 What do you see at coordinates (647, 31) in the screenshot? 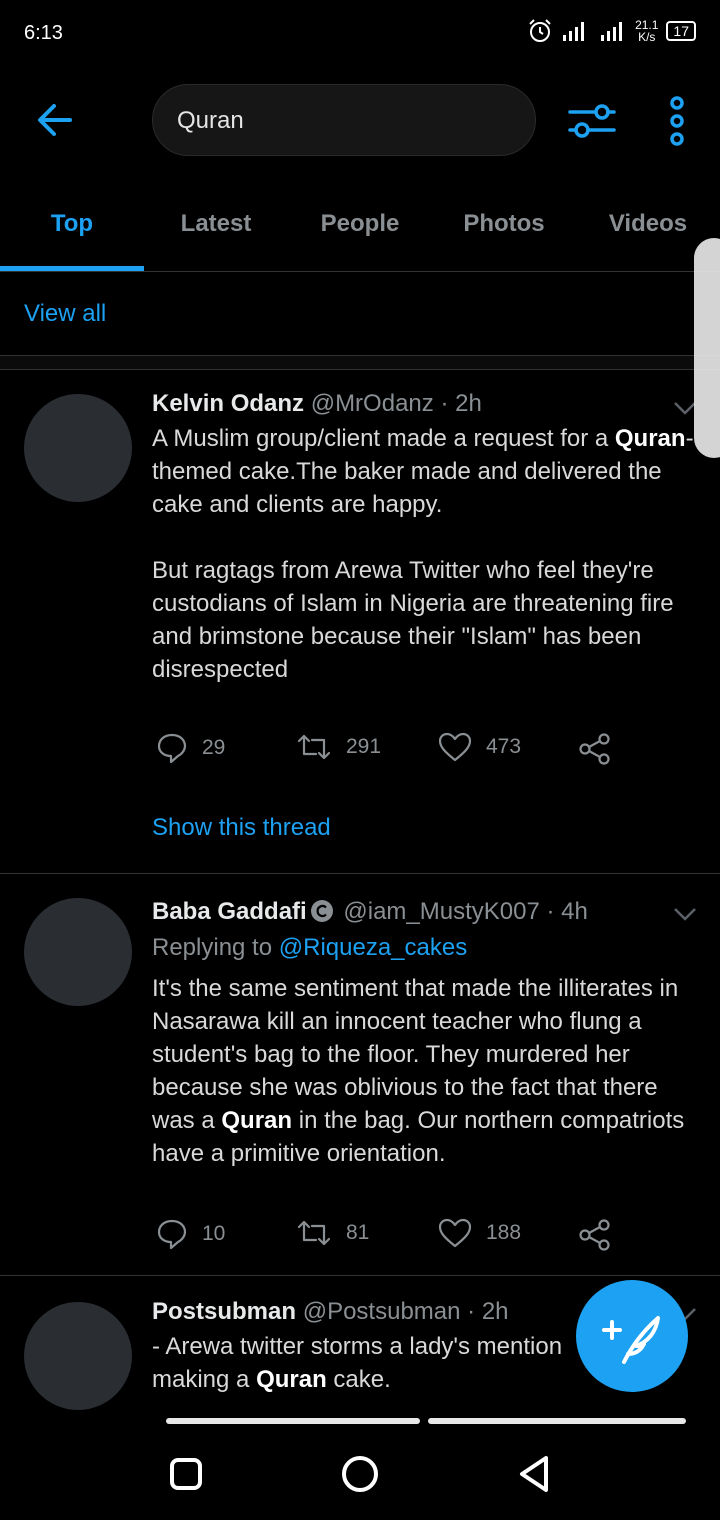
I see `net-speed: 21.1 K/s` at bounding box center [647, 31].